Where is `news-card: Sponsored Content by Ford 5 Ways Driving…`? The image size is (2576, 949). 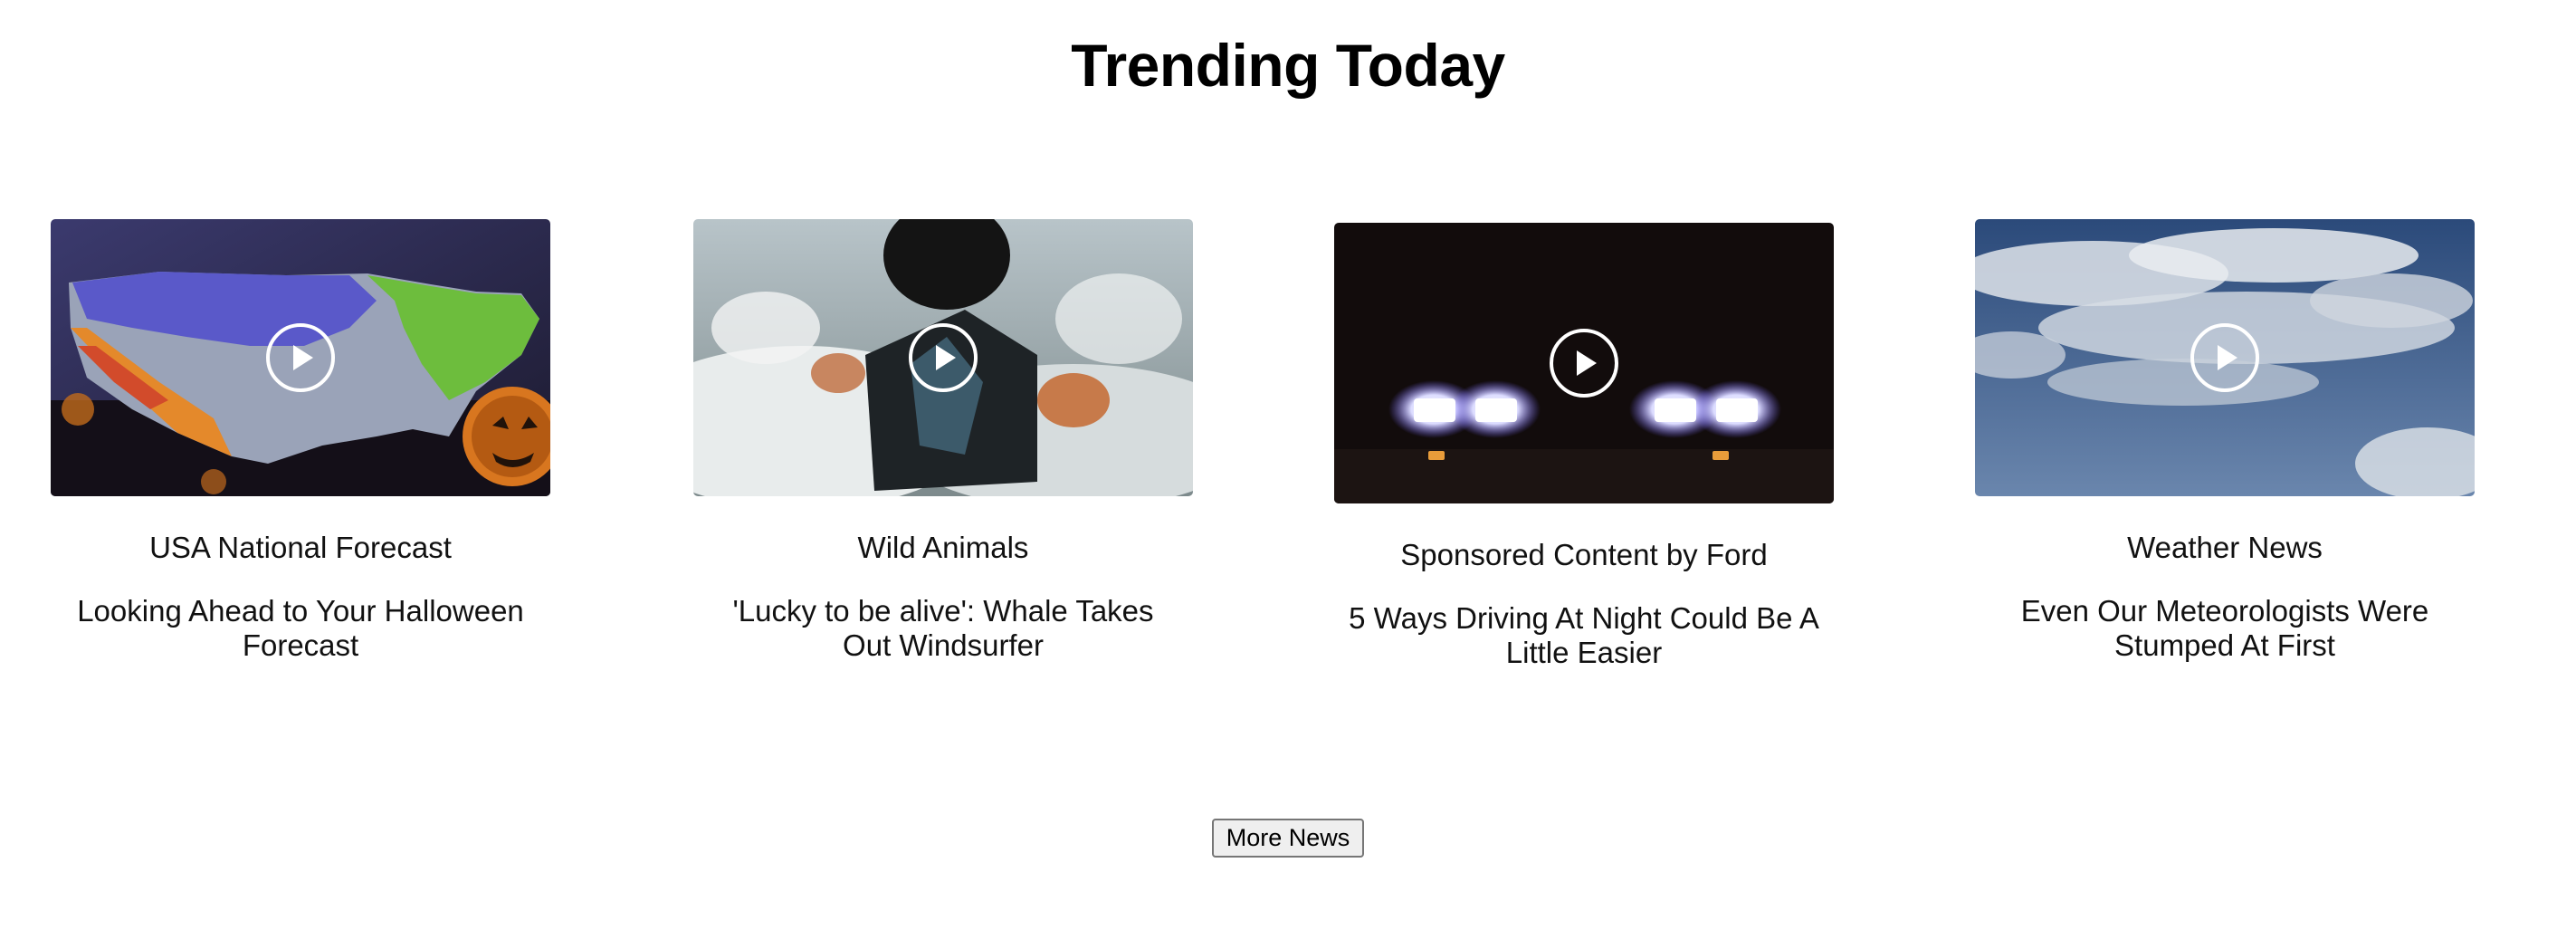 news-card: Sponsored Content by Ford 5 Ways Driving… is located at coordinates (1584, 447).